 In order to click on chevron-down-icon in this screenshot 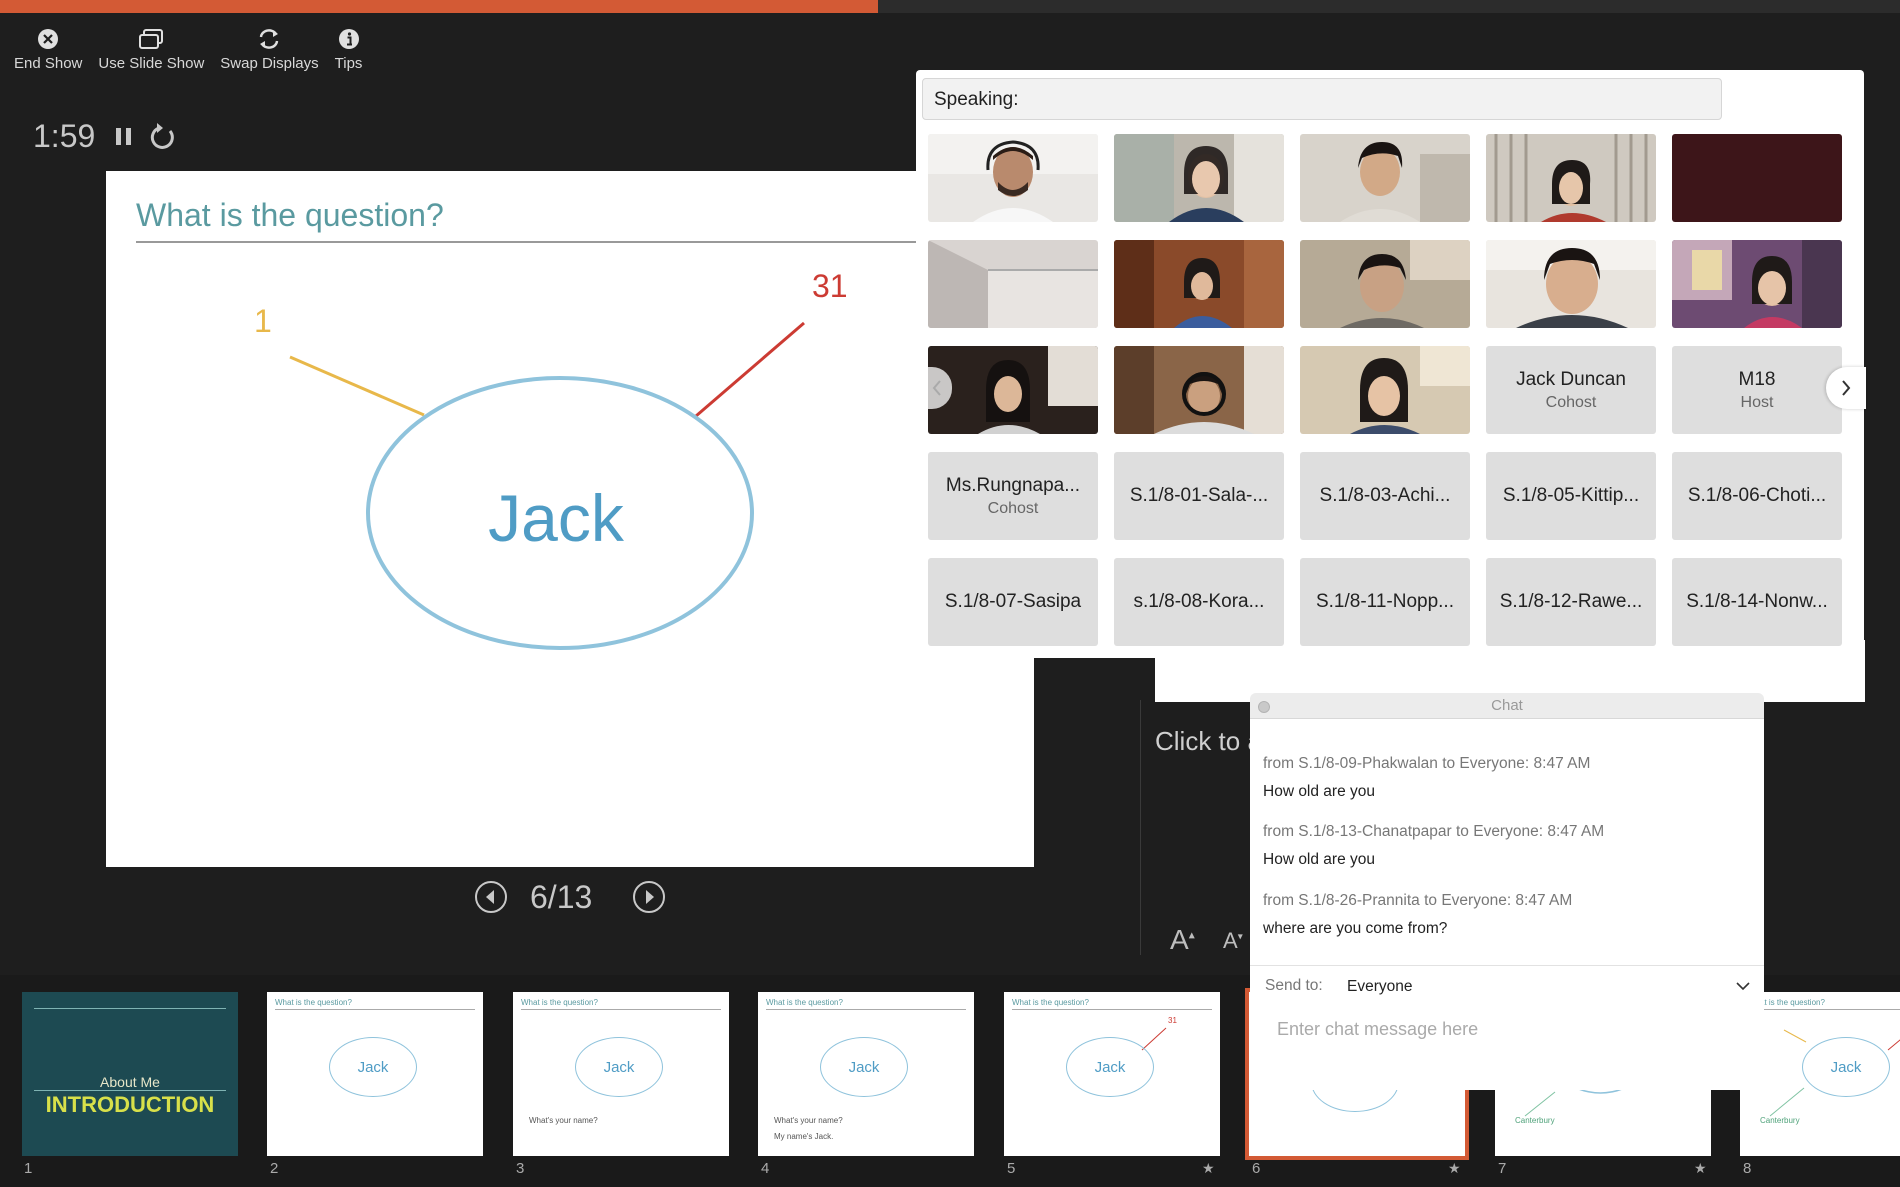, I will do `click(1743, 986)`.